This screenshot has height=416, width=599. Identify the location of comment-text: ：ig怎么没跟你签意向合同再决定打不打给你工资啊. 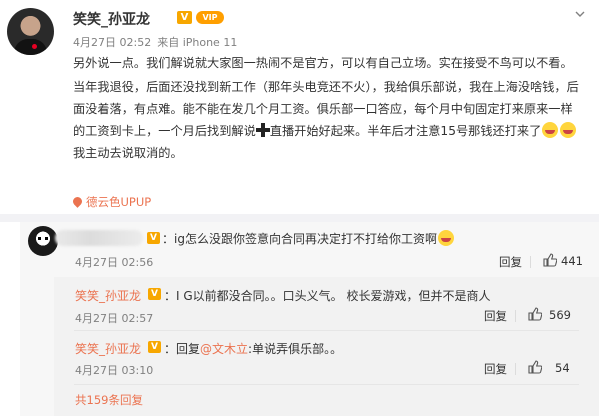
(308, 238).